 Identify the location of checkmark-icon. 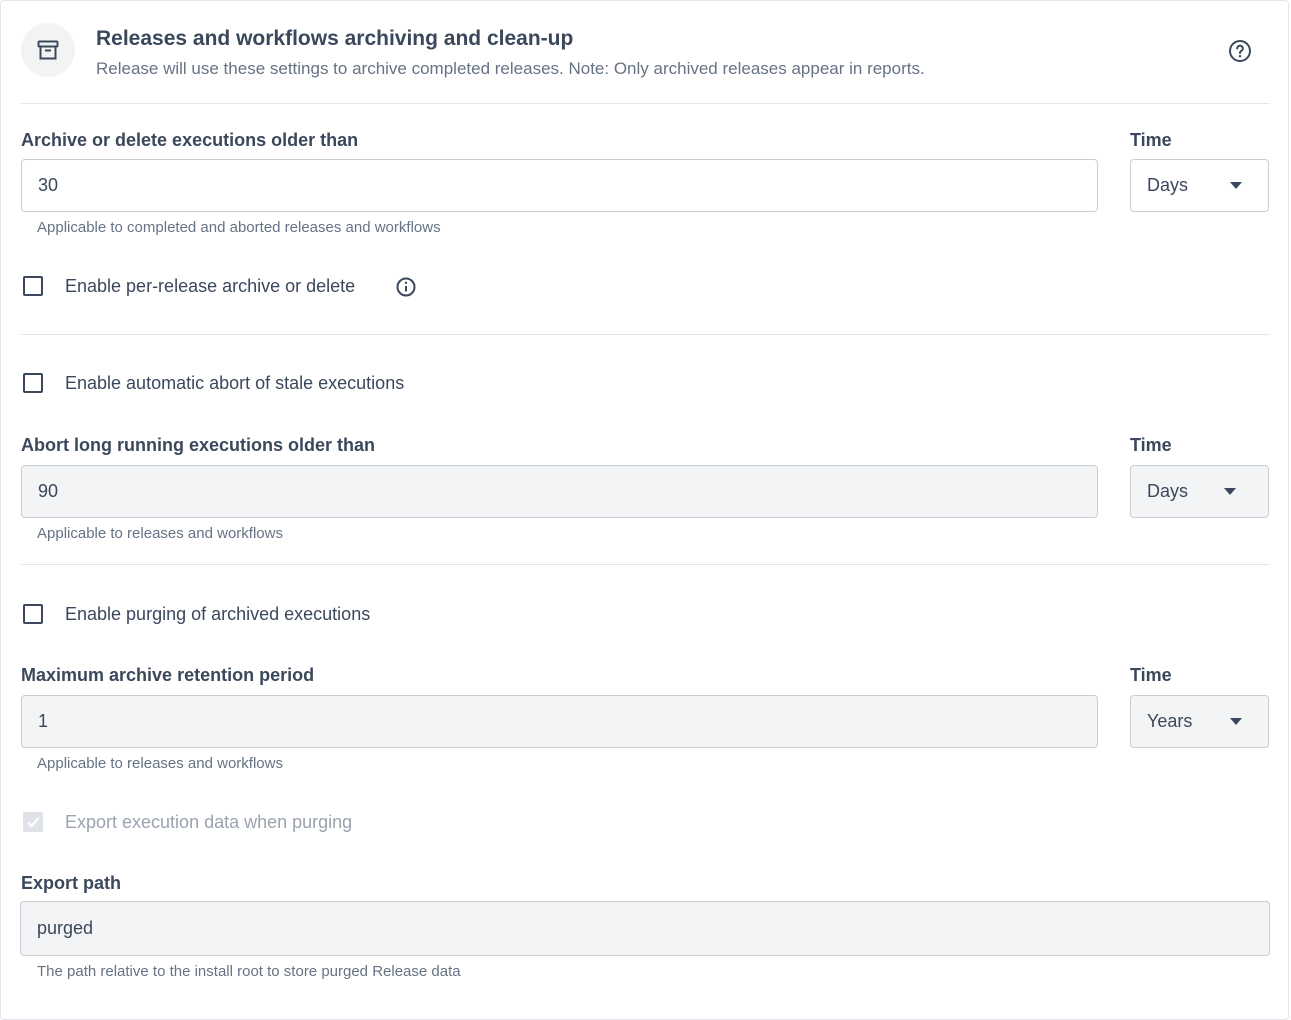
(33, 822).